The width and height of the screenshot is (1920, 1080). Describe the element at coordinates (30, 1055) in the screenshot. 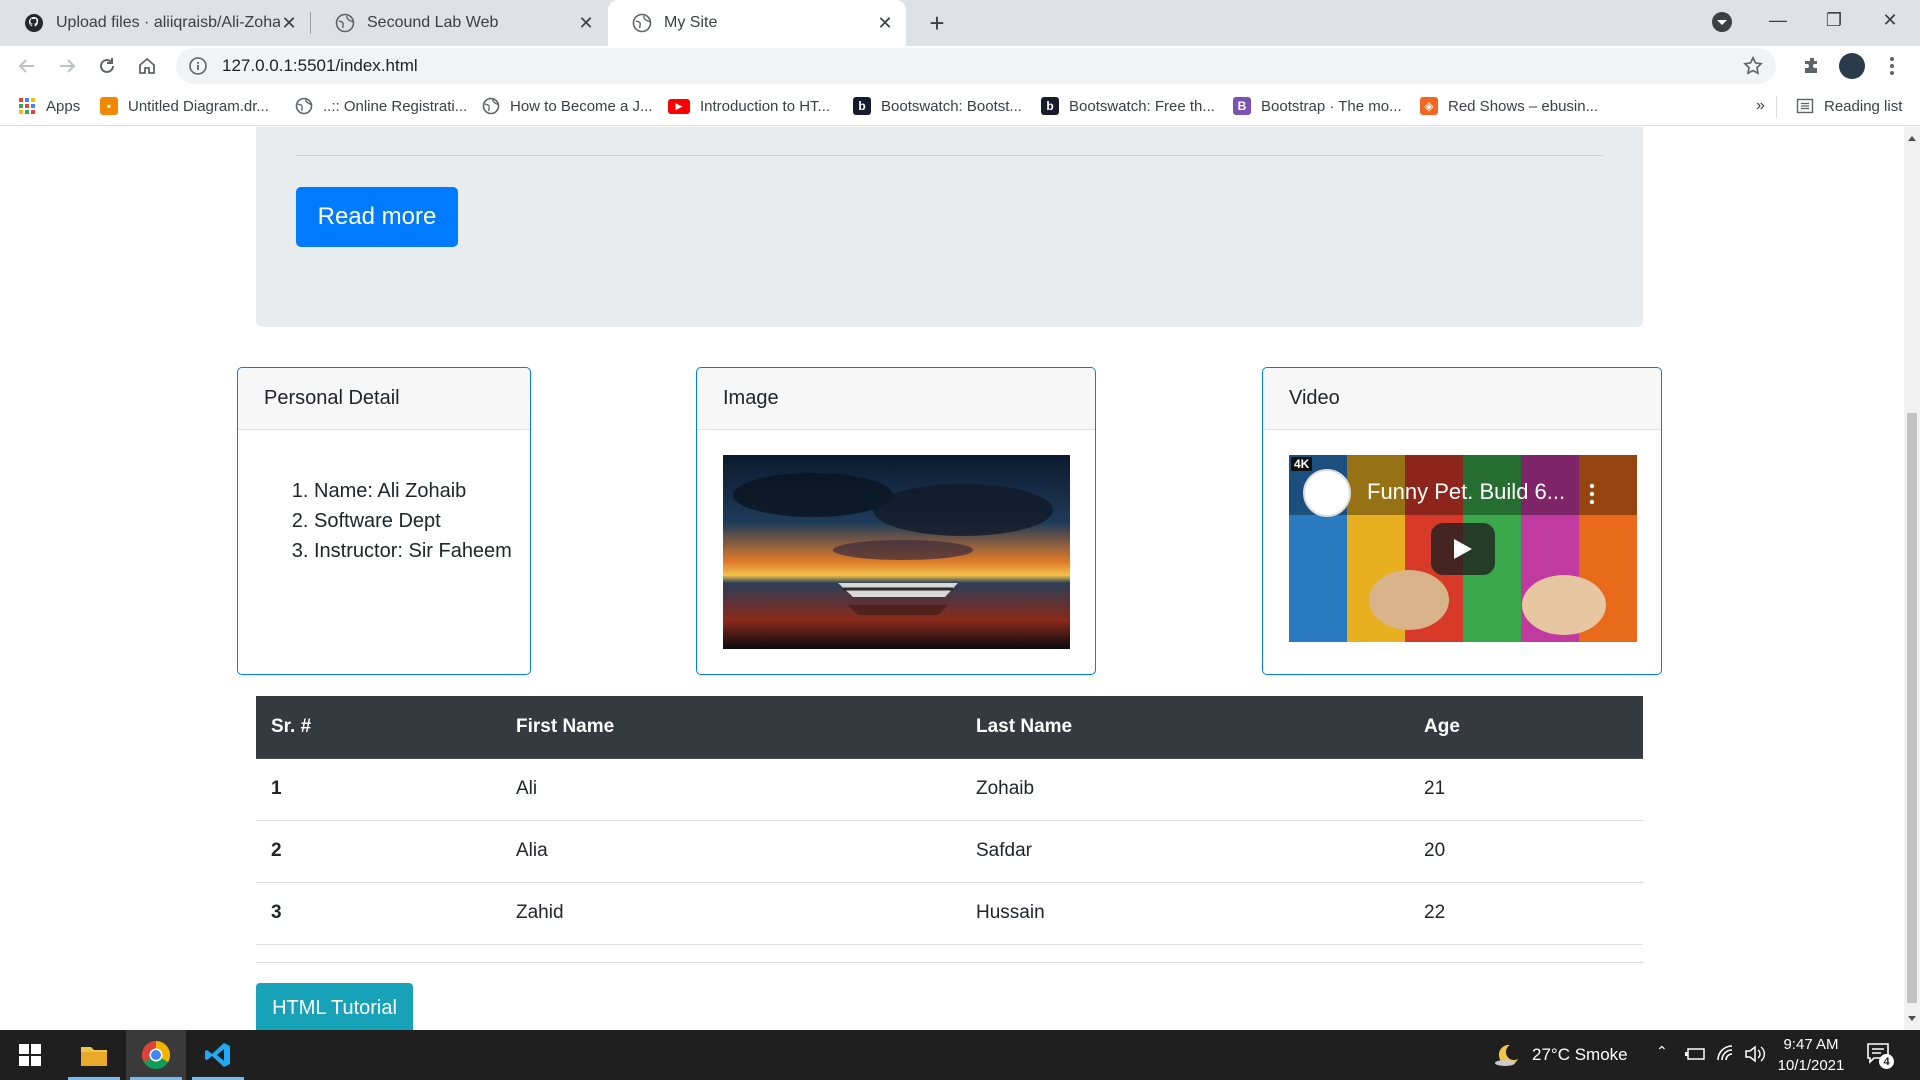

I see `start-button` at that location.